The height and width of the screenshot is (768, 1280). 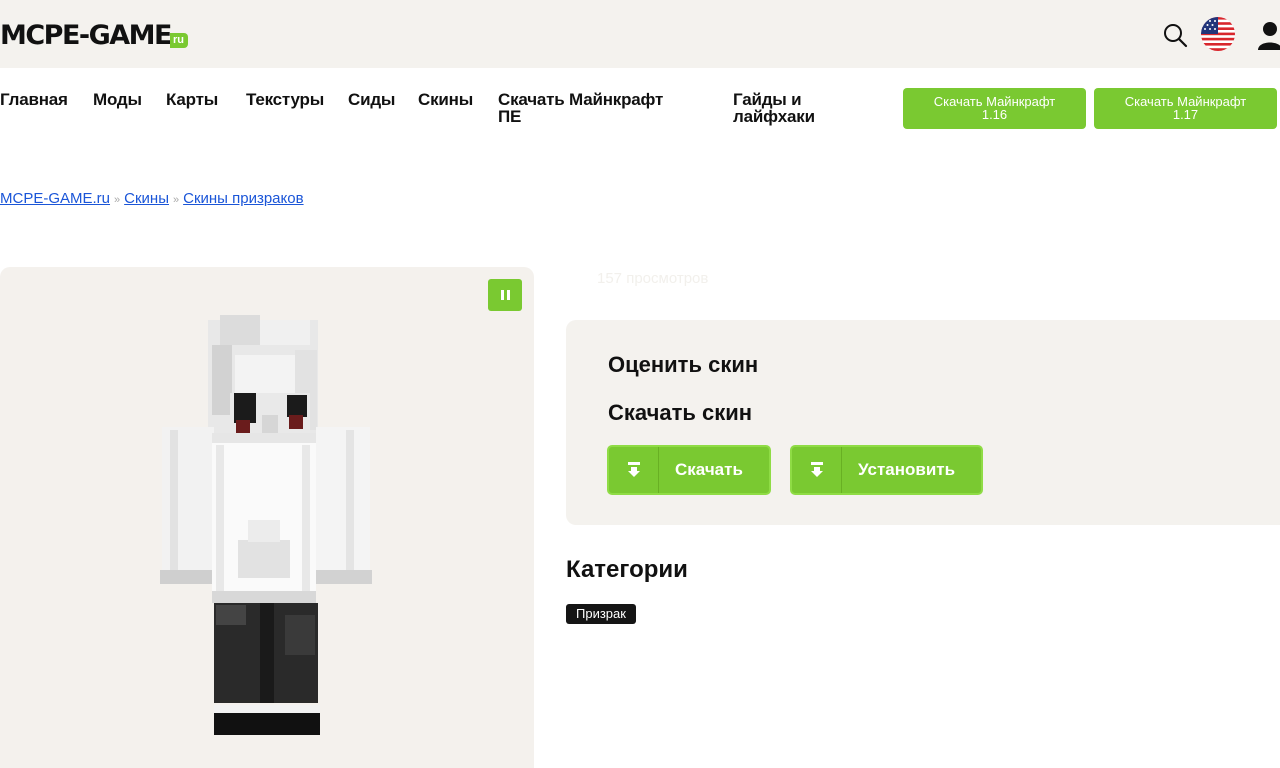 What do you see at coordinates (508, 295) in the screenshot?
I see `pause-icon-bar` at bounding box center [508, 295].